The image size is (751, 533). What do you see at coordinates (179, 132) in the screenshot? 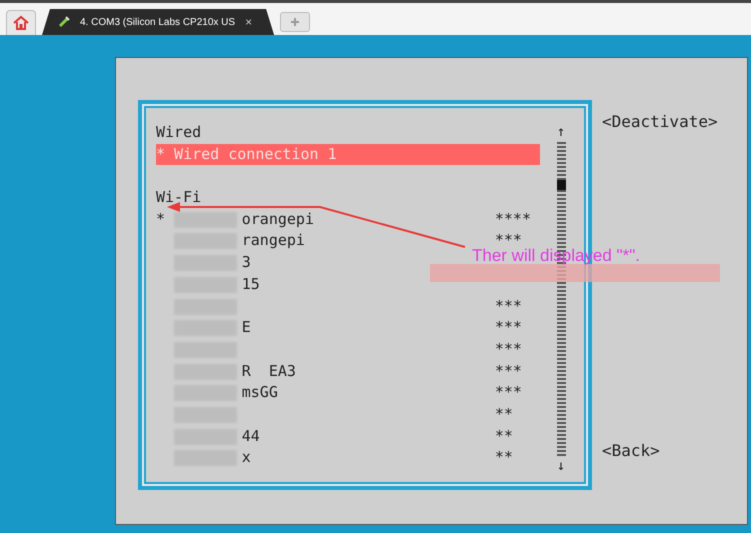
I see `section-heading: Wired` at bounding box center [179, 132].